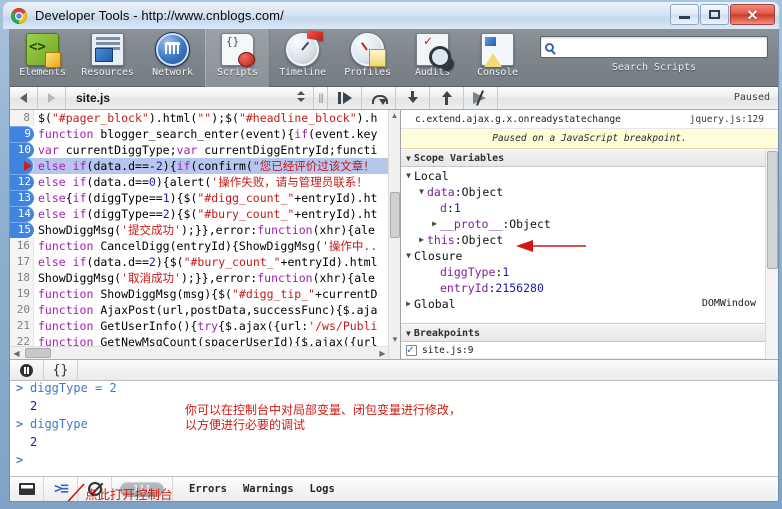  What do you see at coordinates (411, 349) in the screenshot?
I see `breakpoint-checkbox` at bounding box center [411, 349].